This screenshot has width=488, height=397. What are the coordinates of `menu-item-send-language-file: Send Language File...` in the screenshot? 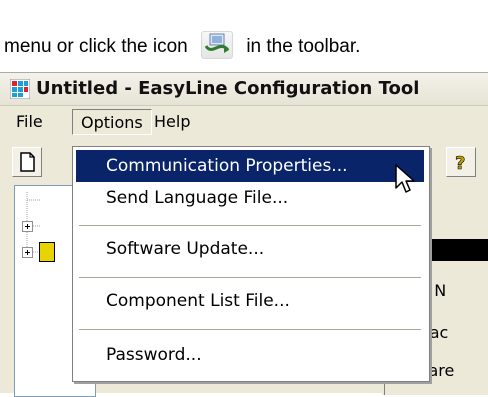 It's located at (250, 198).